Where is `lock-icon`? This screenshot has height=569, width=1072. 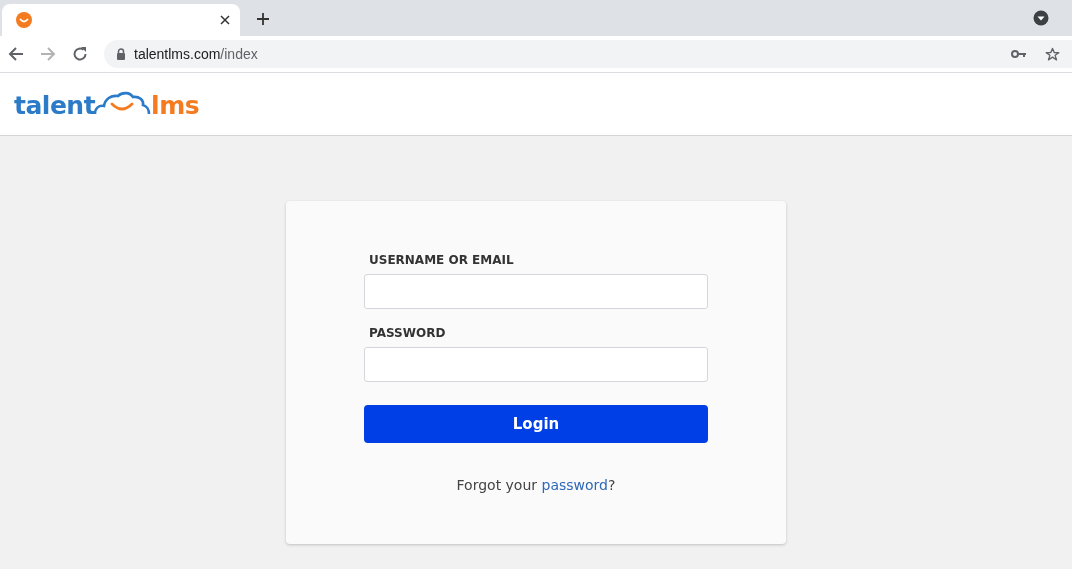 lock-icon is located at coordinates (121, 54).